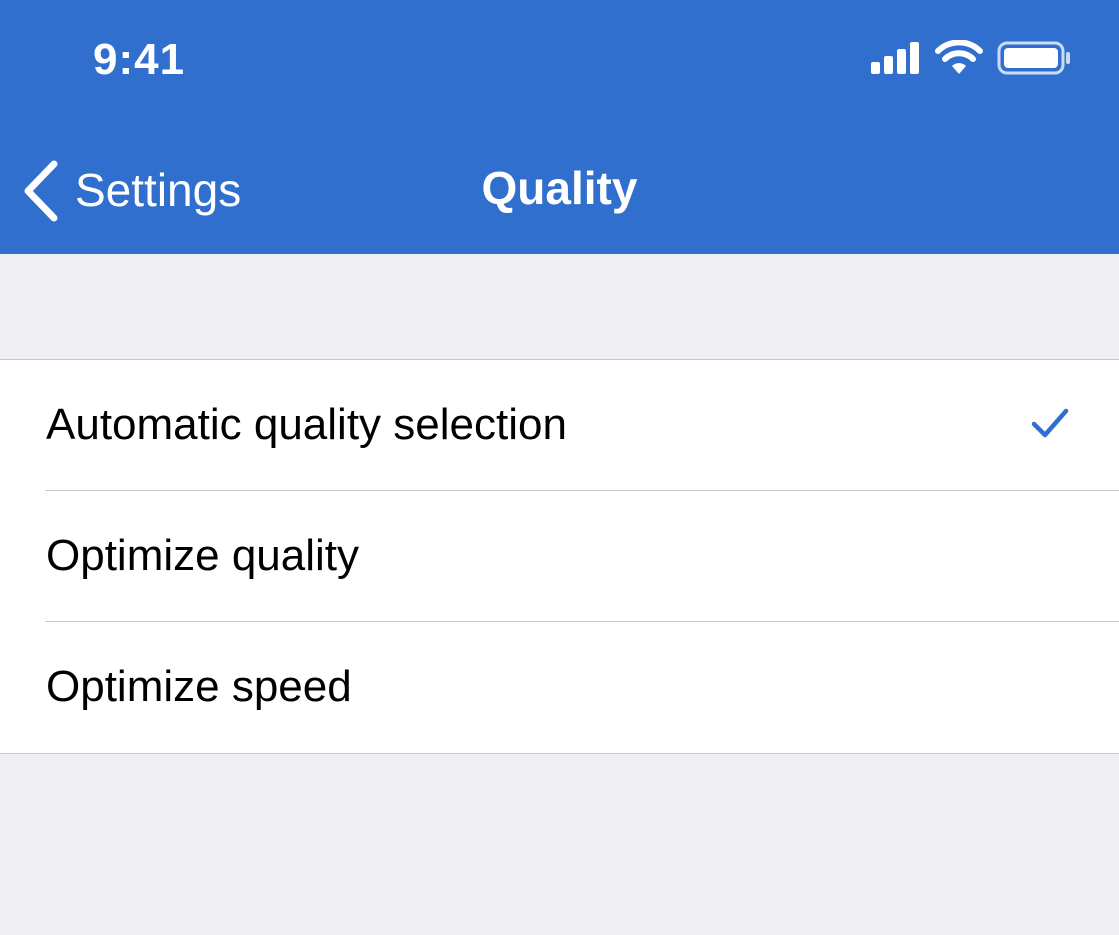  Describe the element at coordinates (203, 555) in the screenshot. I see `option-label: Optimize quality` at that location.